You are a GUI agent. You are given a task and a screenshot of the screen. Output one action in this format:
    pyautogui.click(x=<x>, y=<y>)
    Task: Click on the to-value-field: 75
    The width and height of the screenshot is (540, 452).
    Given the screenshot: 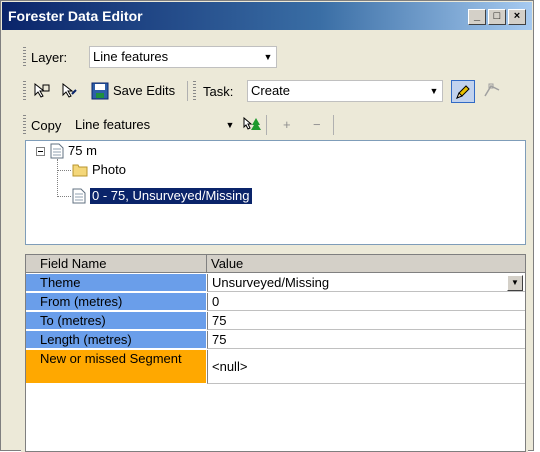 What is the action you would take?
    pyautogui.click(x=366, y=321)
    